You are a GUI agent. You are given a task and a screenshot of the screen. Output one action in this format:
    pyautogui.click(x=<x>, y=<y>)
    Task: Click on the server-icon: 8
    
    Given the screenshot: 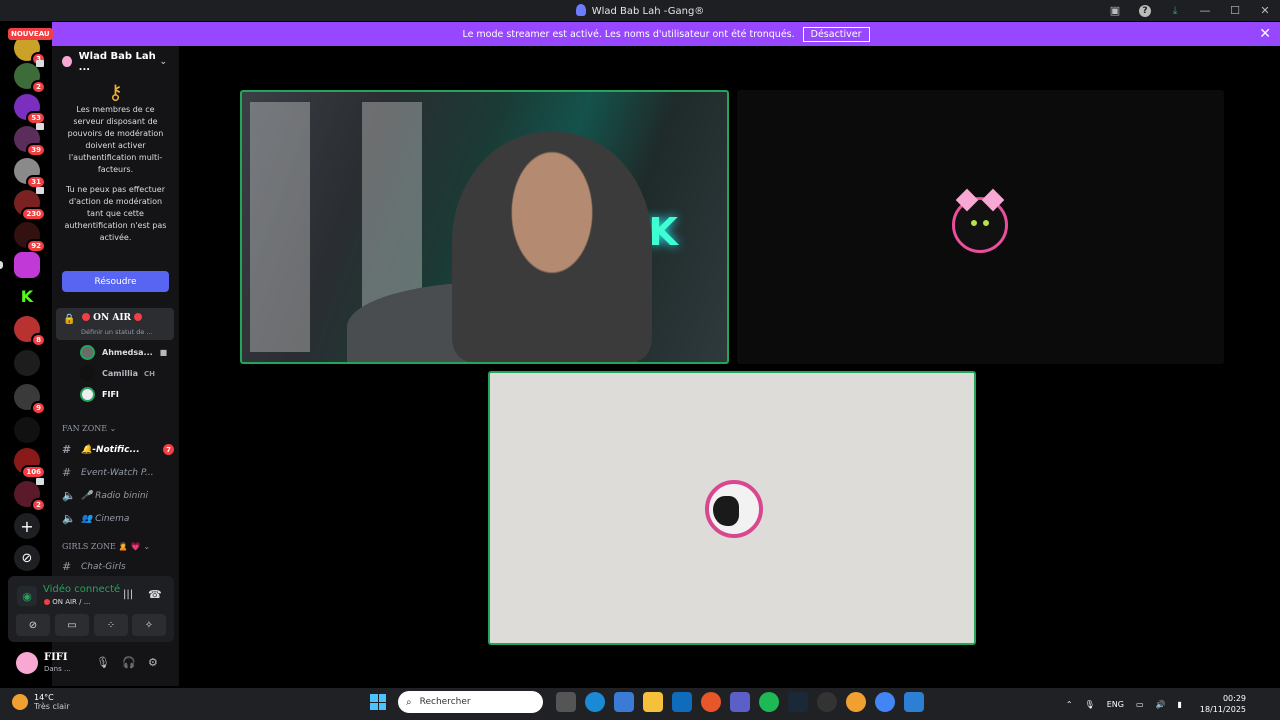 What is the action you would take?
    pyautogui.click(x=30, y=331)
    